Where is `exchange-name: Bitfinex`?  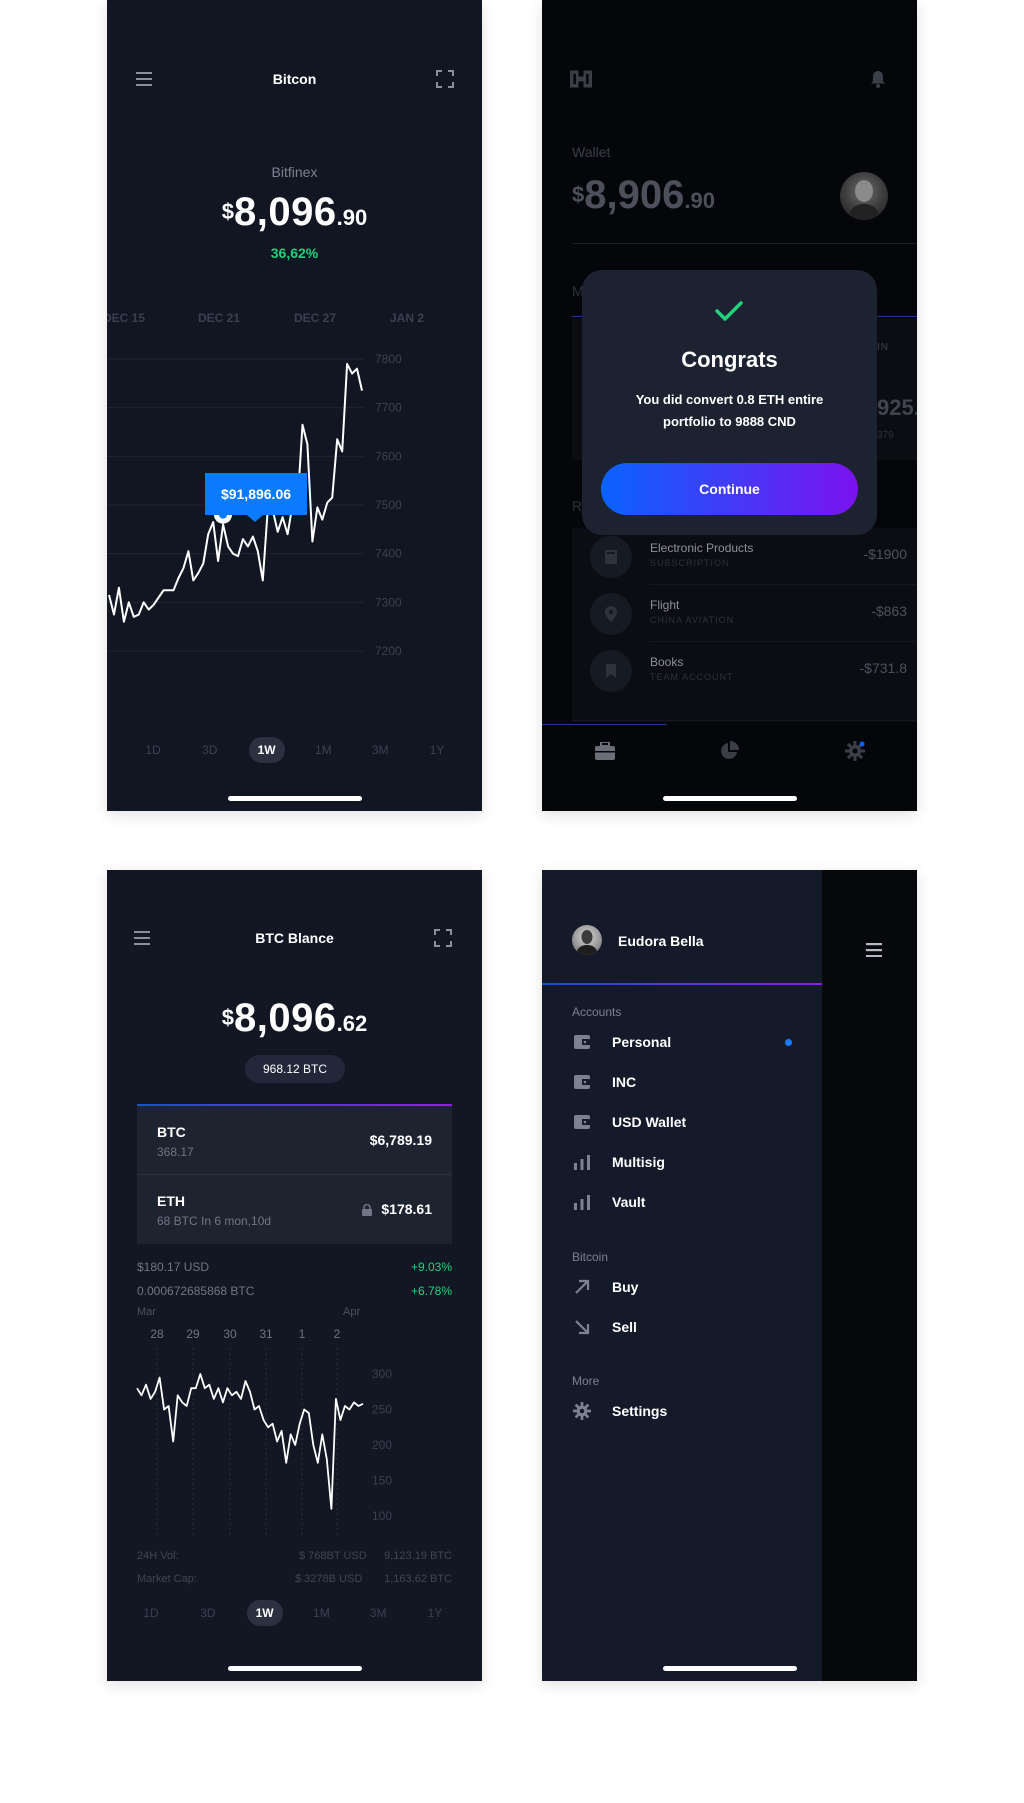
exchange-name: Bitfinex is located at coordinates (294, 172).